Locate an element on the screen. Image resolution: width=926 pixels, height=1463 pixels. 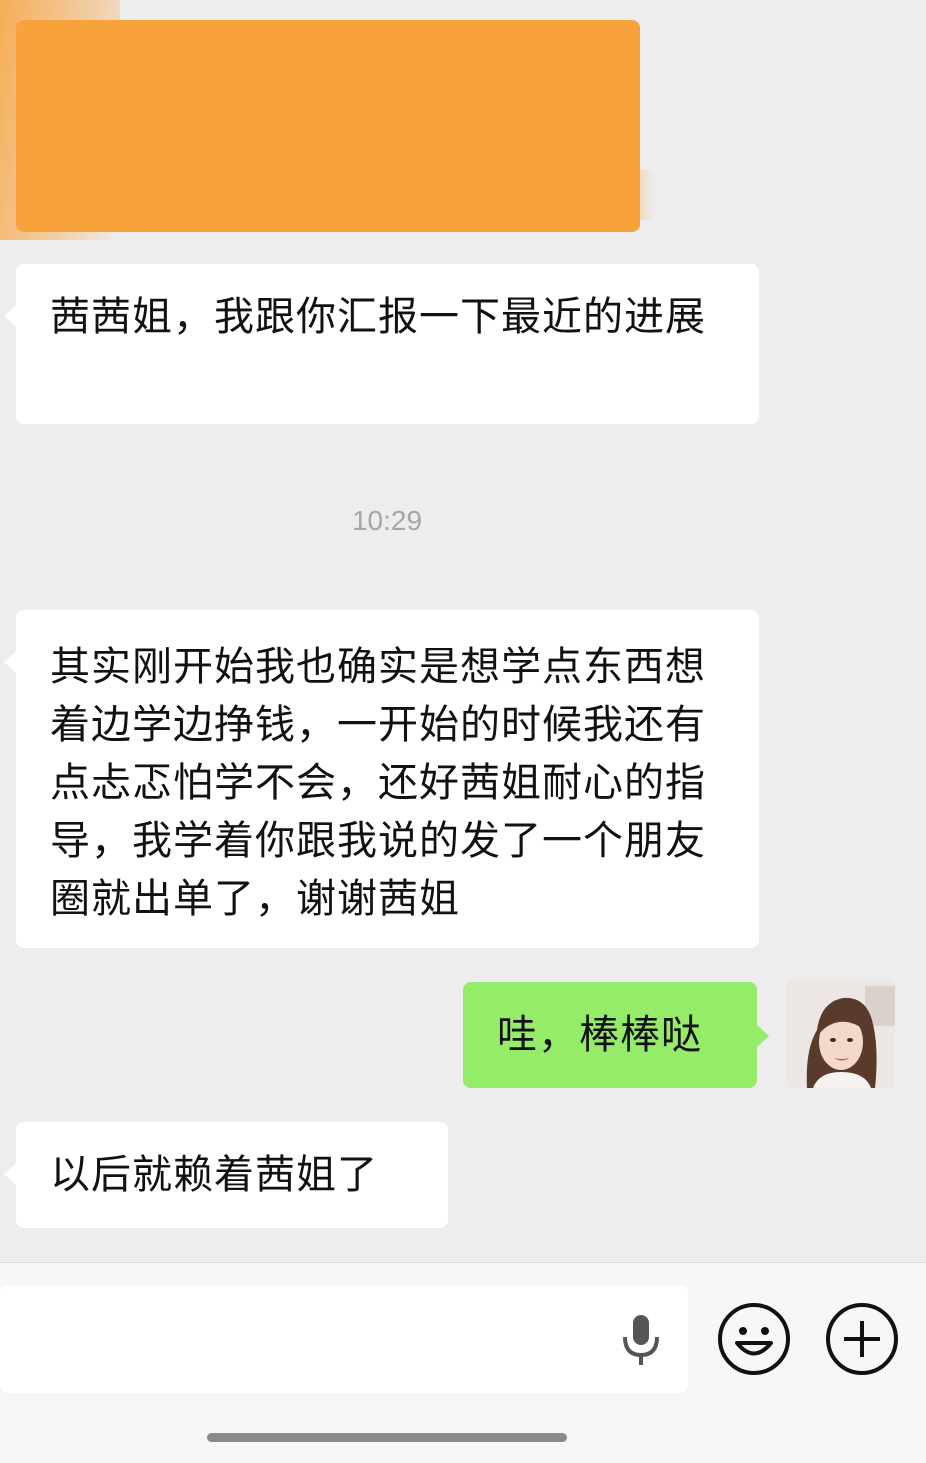
message-text: 哇，棒棒哒 is located at coordinates (599, 1035).